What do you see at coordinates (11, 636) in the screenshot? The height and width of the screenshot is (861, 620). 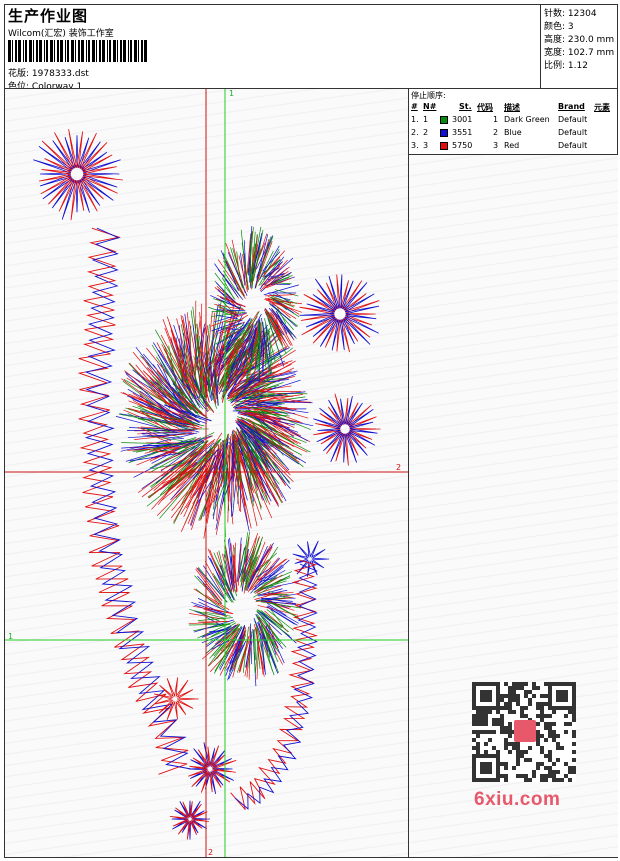 I see `axis-label-left: 1` at bounding box center [11, 636].